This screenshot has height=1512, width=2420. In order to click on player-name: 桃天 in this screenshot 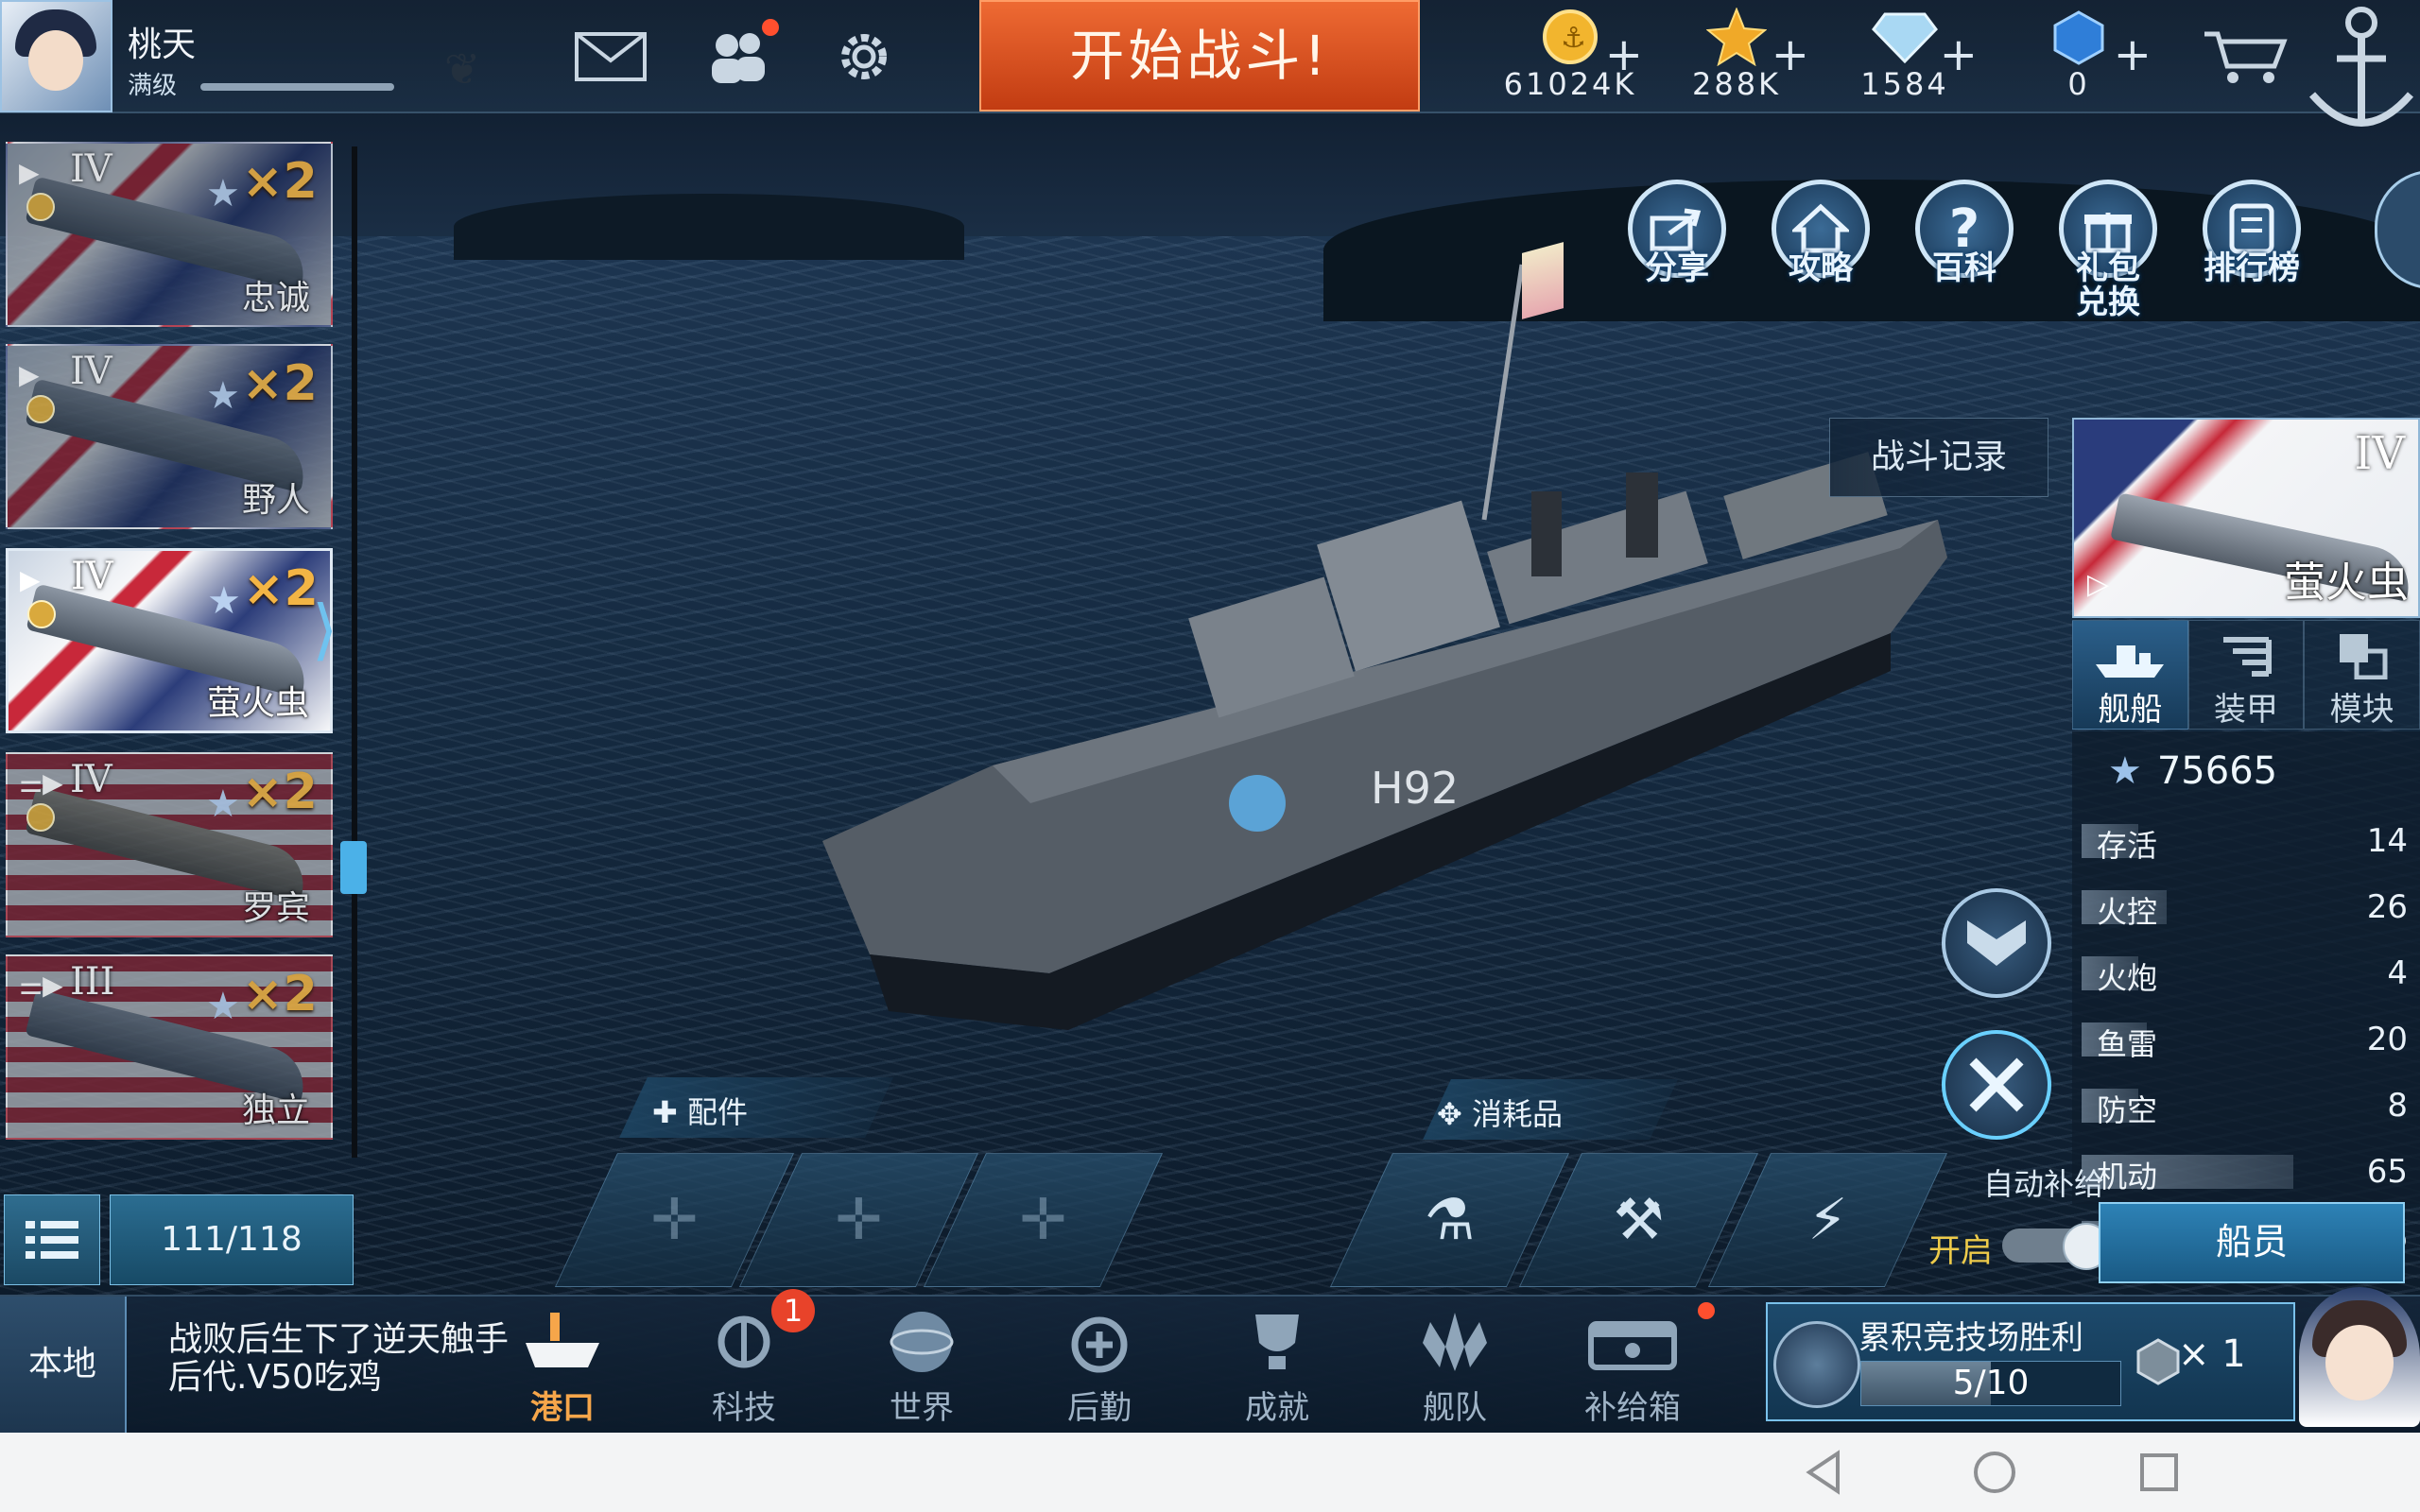, I will do `click(162, 45)`.